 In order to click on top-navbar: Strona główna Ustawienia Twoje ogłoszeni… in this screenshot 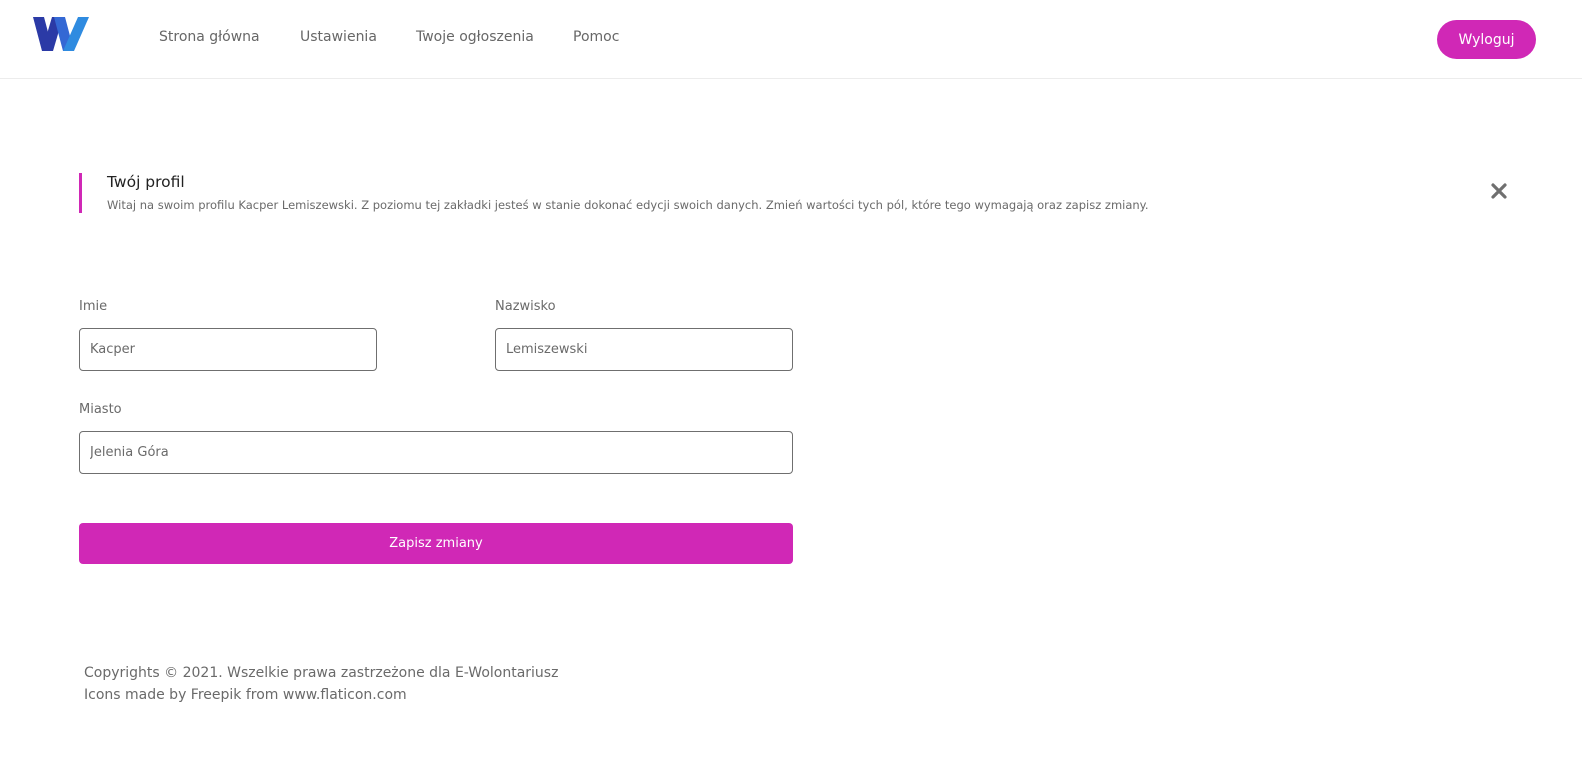, I will do `click(791, 39)`.